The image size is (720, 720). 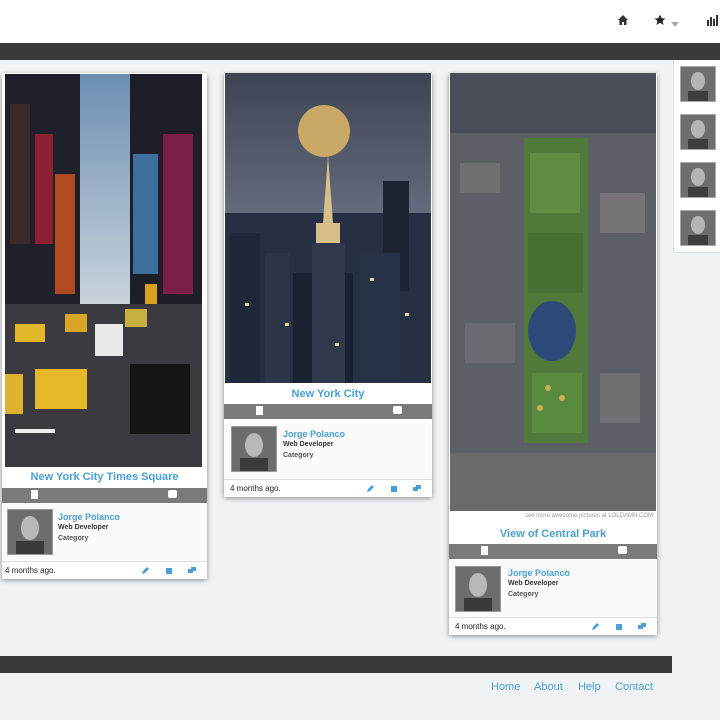 I want to click on footer-link-home: Home, so click(x=505, y=687).